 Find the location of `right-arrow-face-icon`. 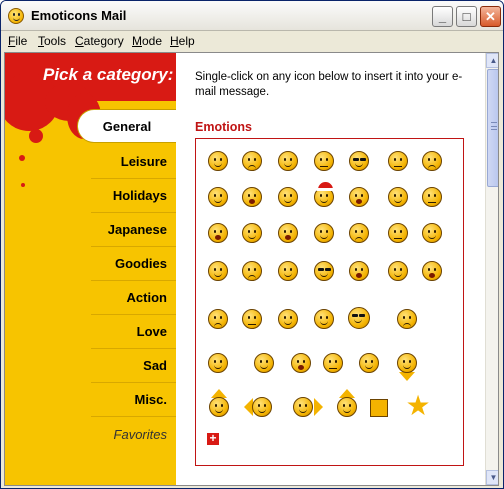

right-arrow-face-icon is located at coordinates (306, 407).